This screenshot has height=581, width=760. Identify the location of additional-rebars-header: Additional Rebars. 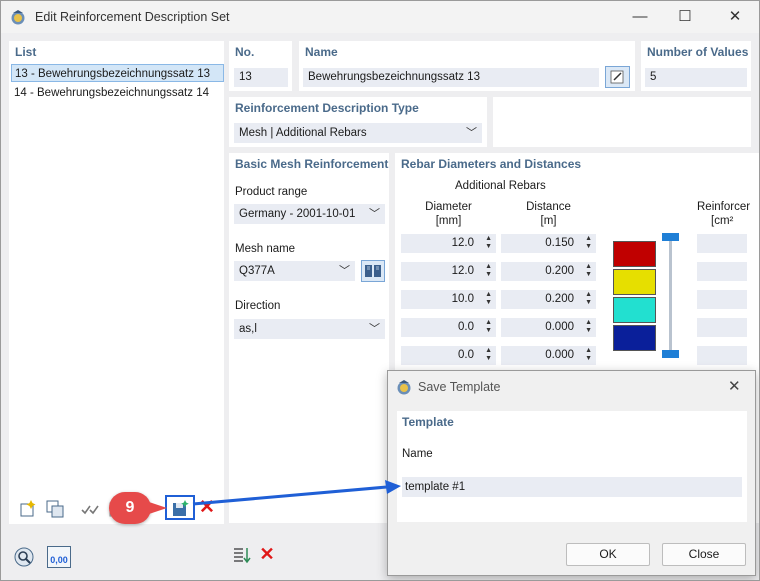
(500, 186).